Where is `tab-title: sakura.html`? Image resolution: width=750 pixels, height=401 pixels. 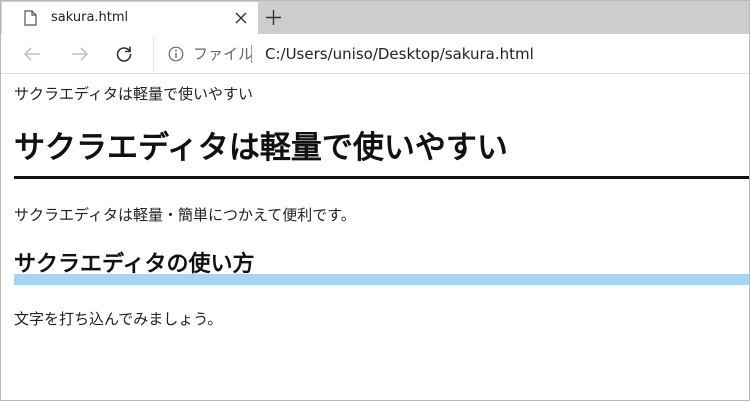 tab-title: sakura.html is located at coordinates (90, 17).